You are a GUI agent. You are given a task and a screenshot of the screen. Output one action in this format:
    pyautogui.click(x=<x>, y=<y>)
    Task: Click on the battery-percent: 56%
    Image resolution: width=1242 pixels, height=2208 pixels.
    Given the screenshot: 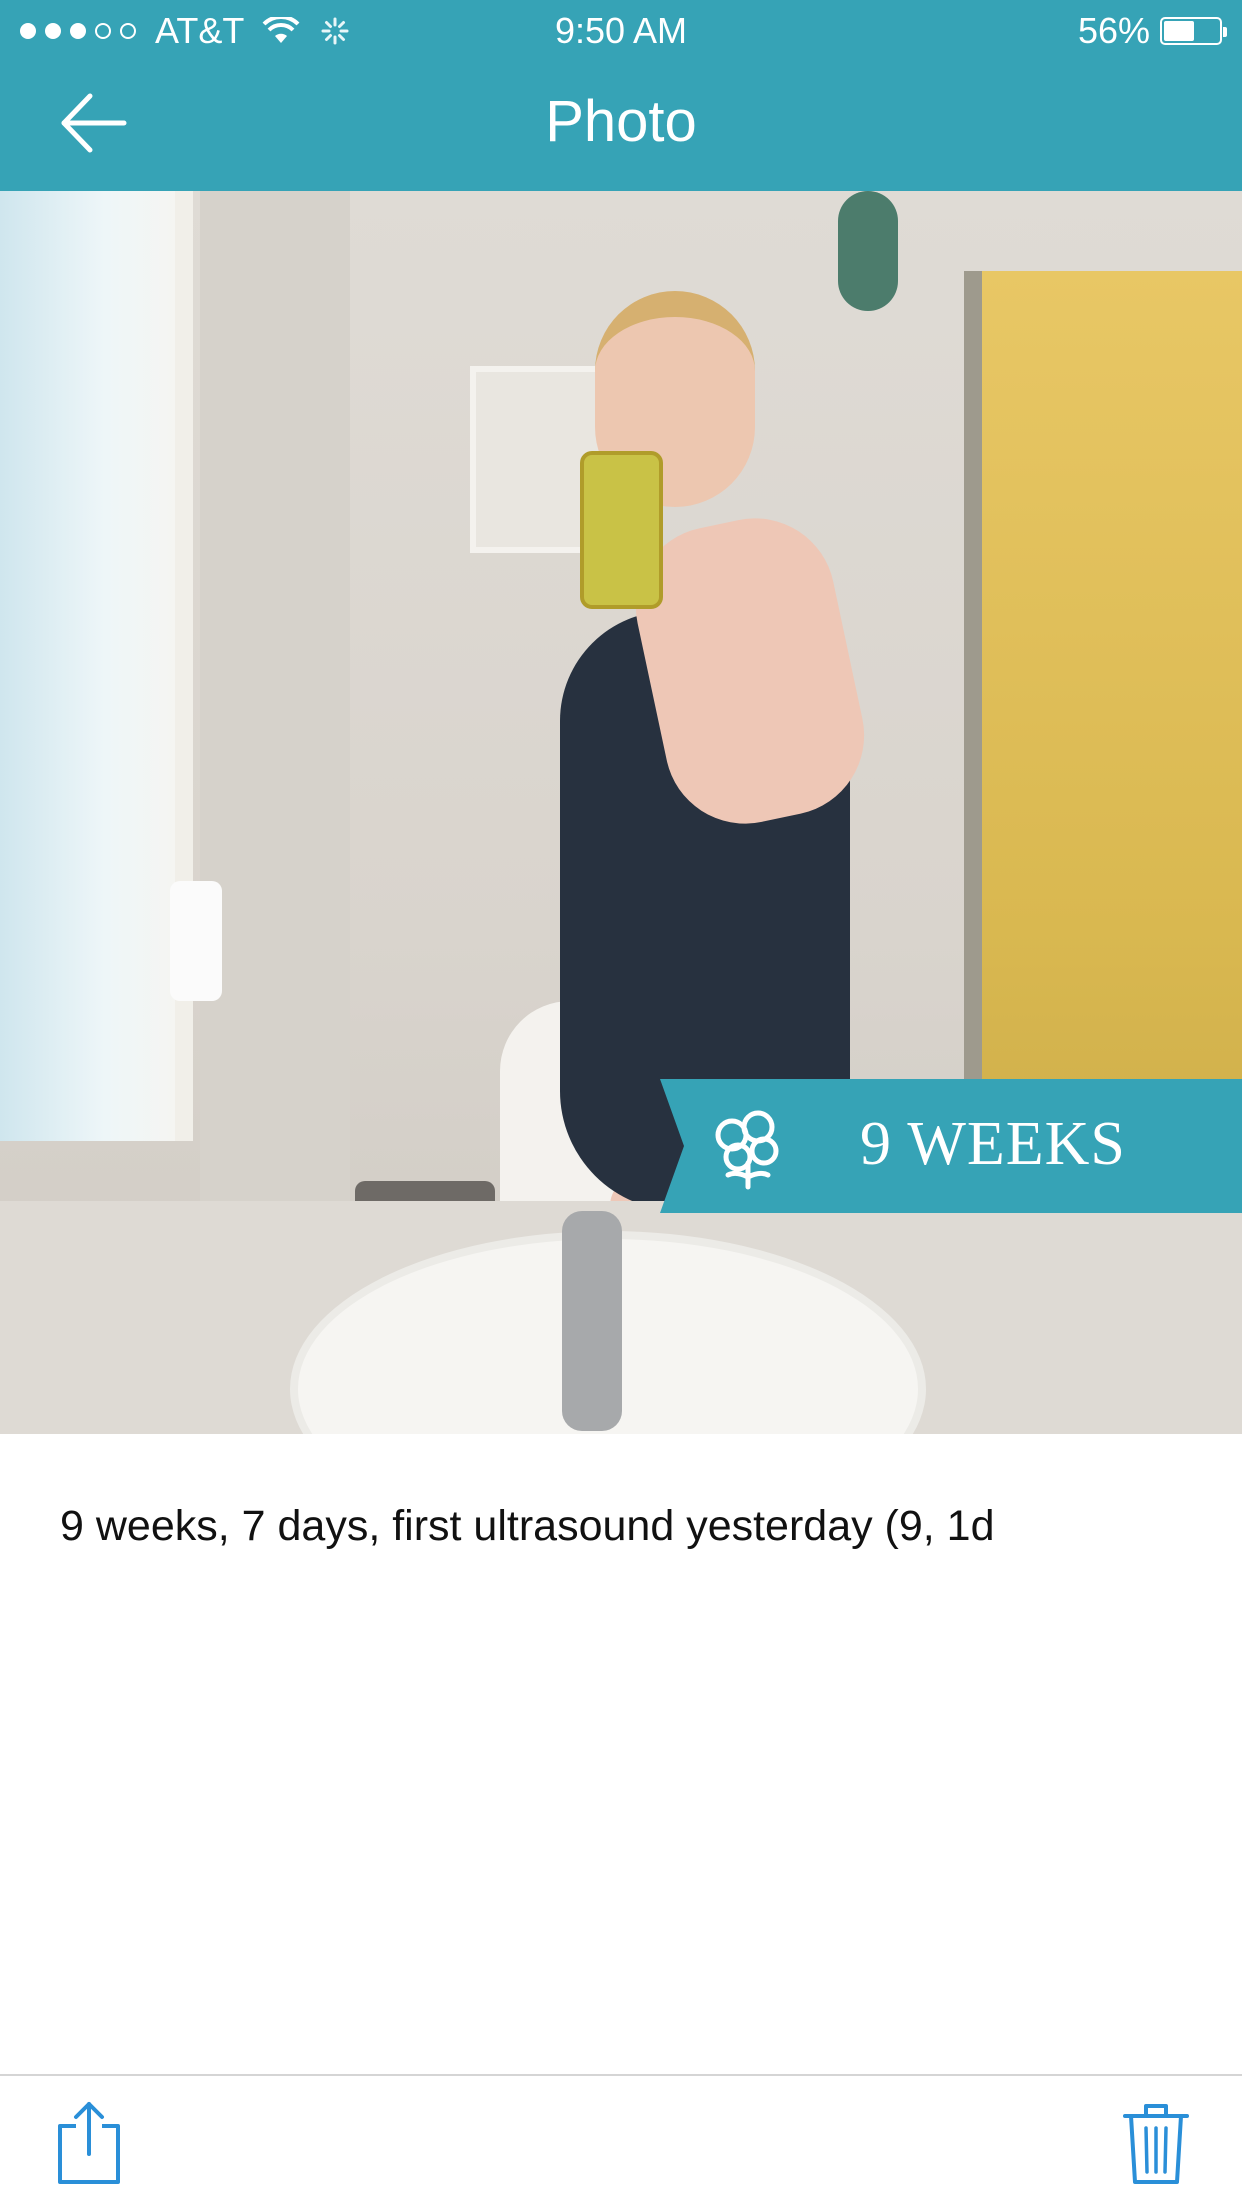 What is the action you would take?
    pyautogui.click(x=1113, y=30)
    